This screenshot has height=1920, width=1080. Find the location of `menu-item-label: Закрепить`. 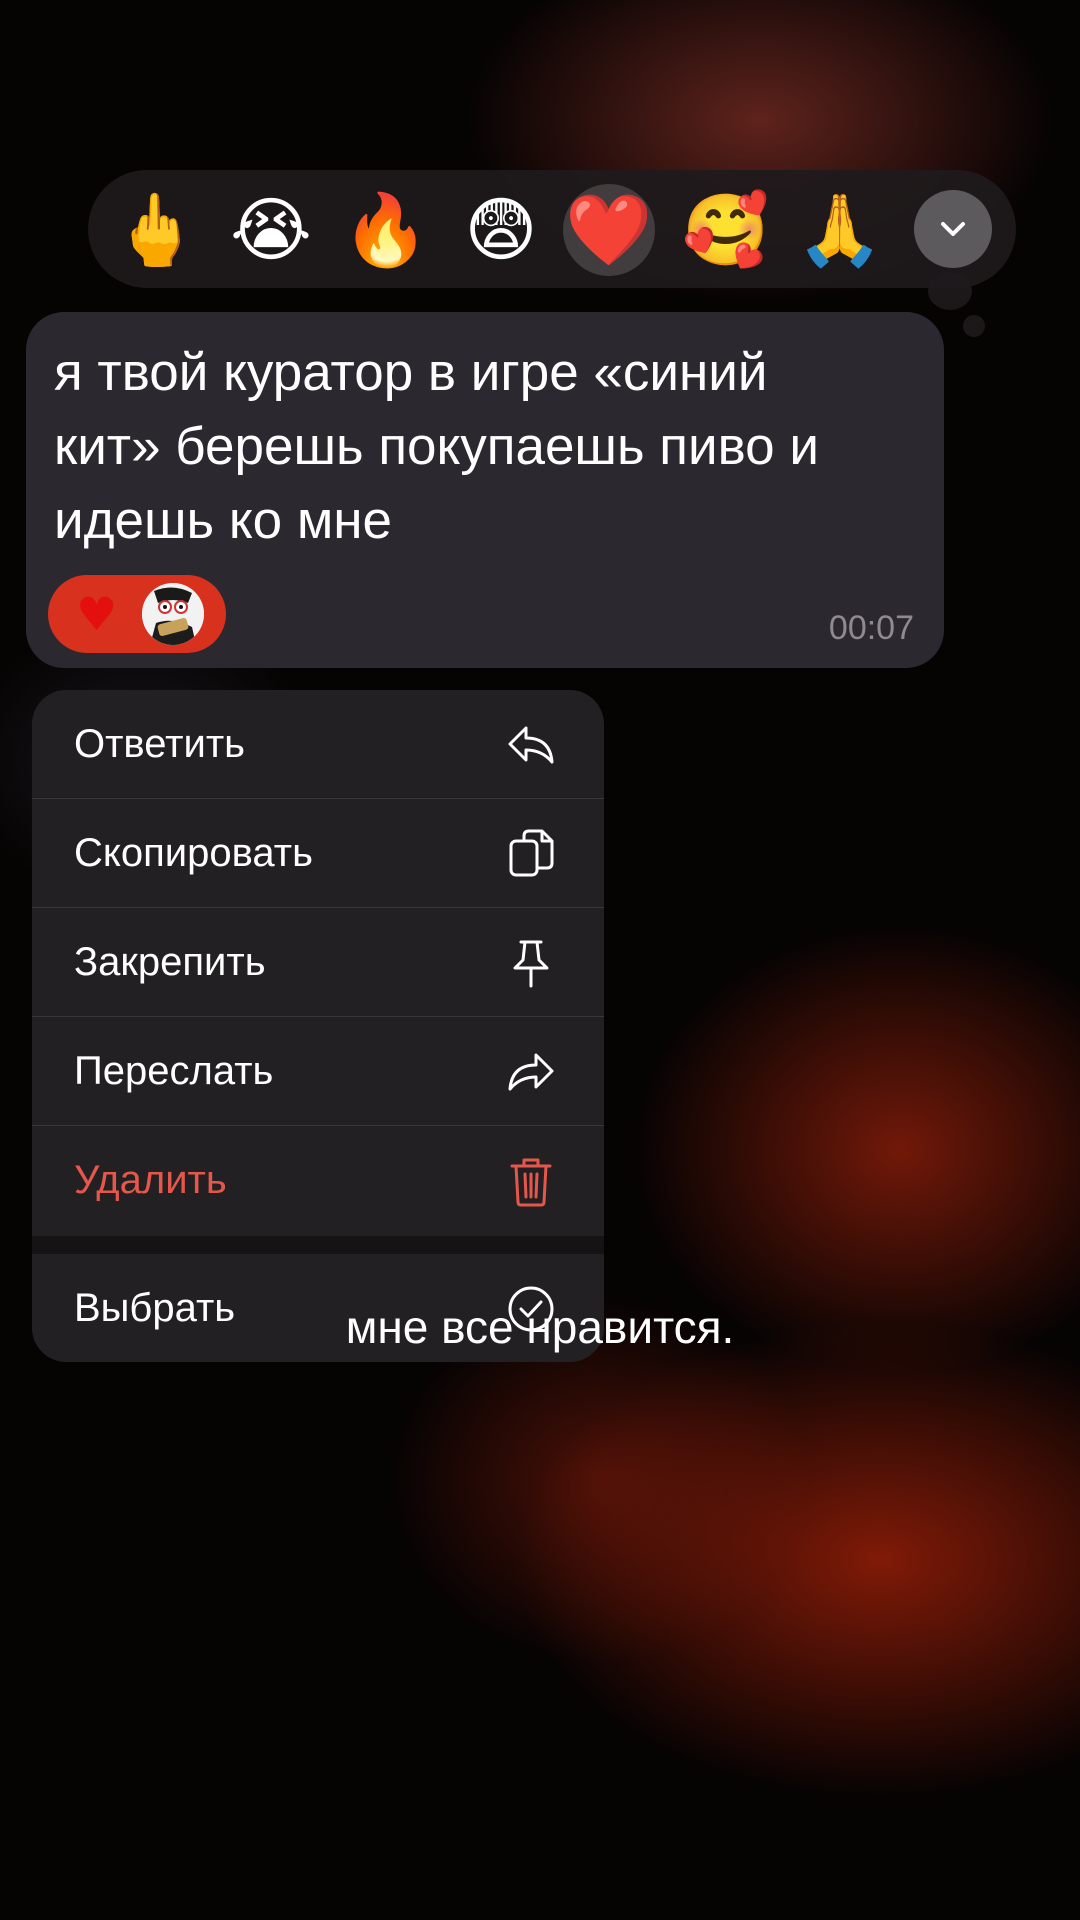

menu-item-label: Закрепить is located at coordinates (170, 962).